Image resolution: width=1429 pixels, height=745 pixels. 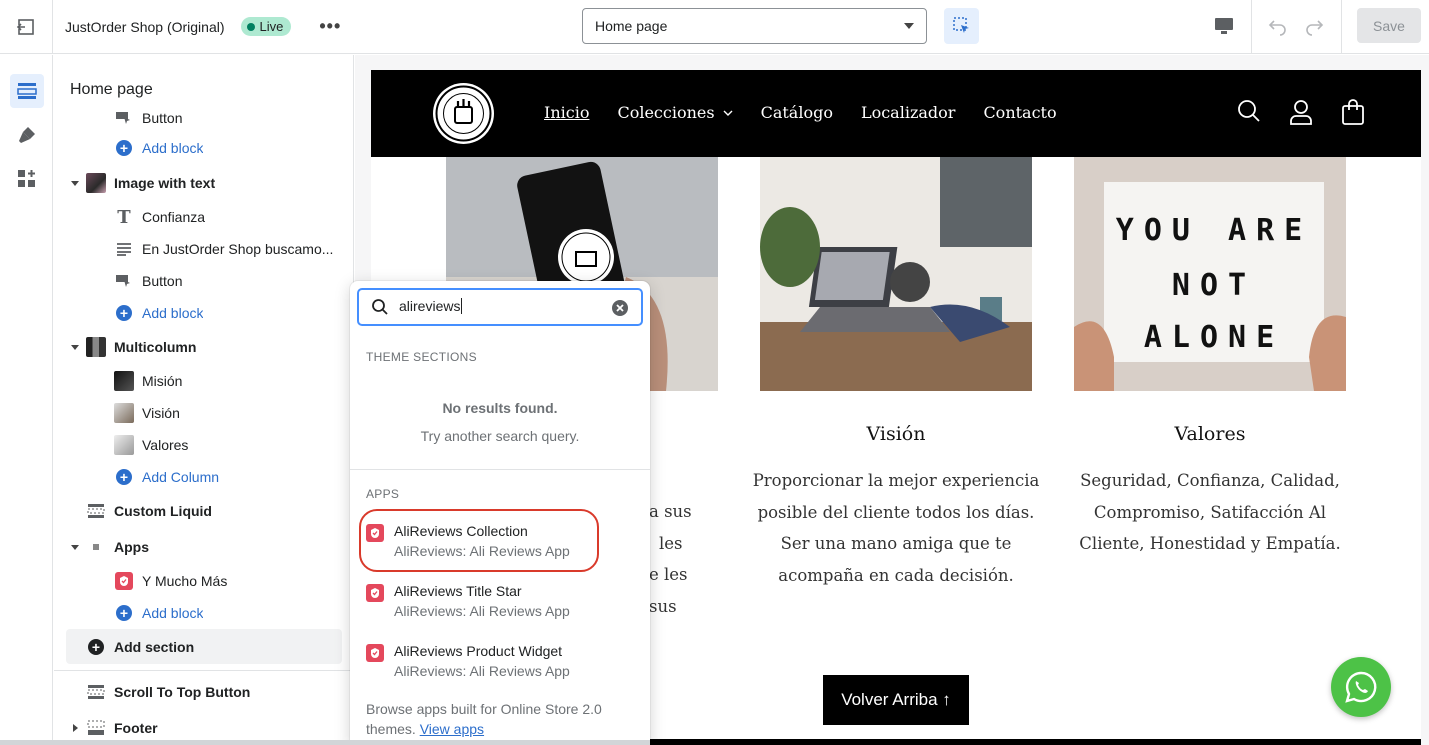 What do you see at coordinates (75, 728) in the screenshot?
I see `chevron-right-icon` at bounding box center [75, 728].